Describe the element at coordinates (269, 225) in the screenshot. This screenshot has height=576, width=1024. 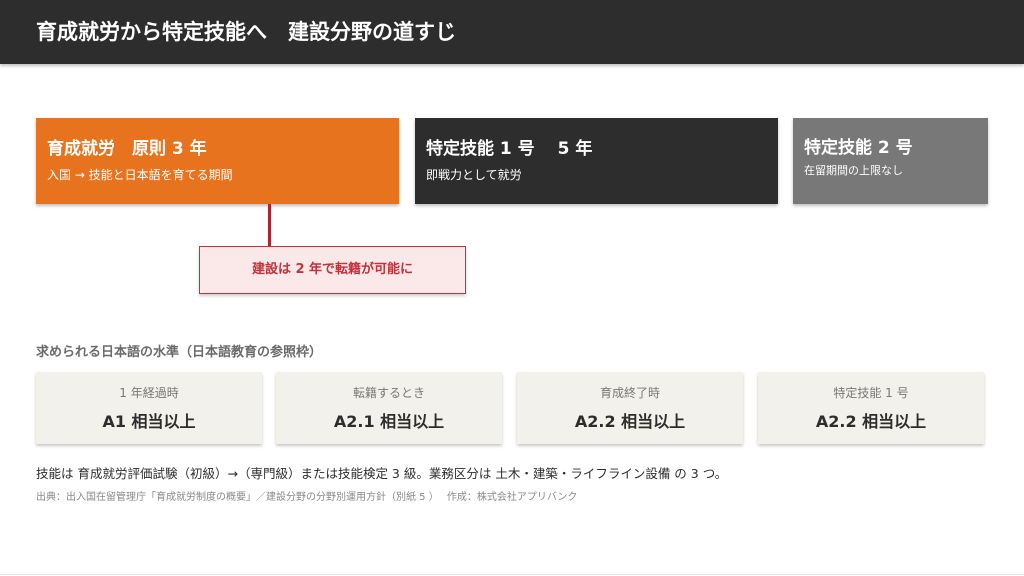
I see `callout-connector-line` at that location.